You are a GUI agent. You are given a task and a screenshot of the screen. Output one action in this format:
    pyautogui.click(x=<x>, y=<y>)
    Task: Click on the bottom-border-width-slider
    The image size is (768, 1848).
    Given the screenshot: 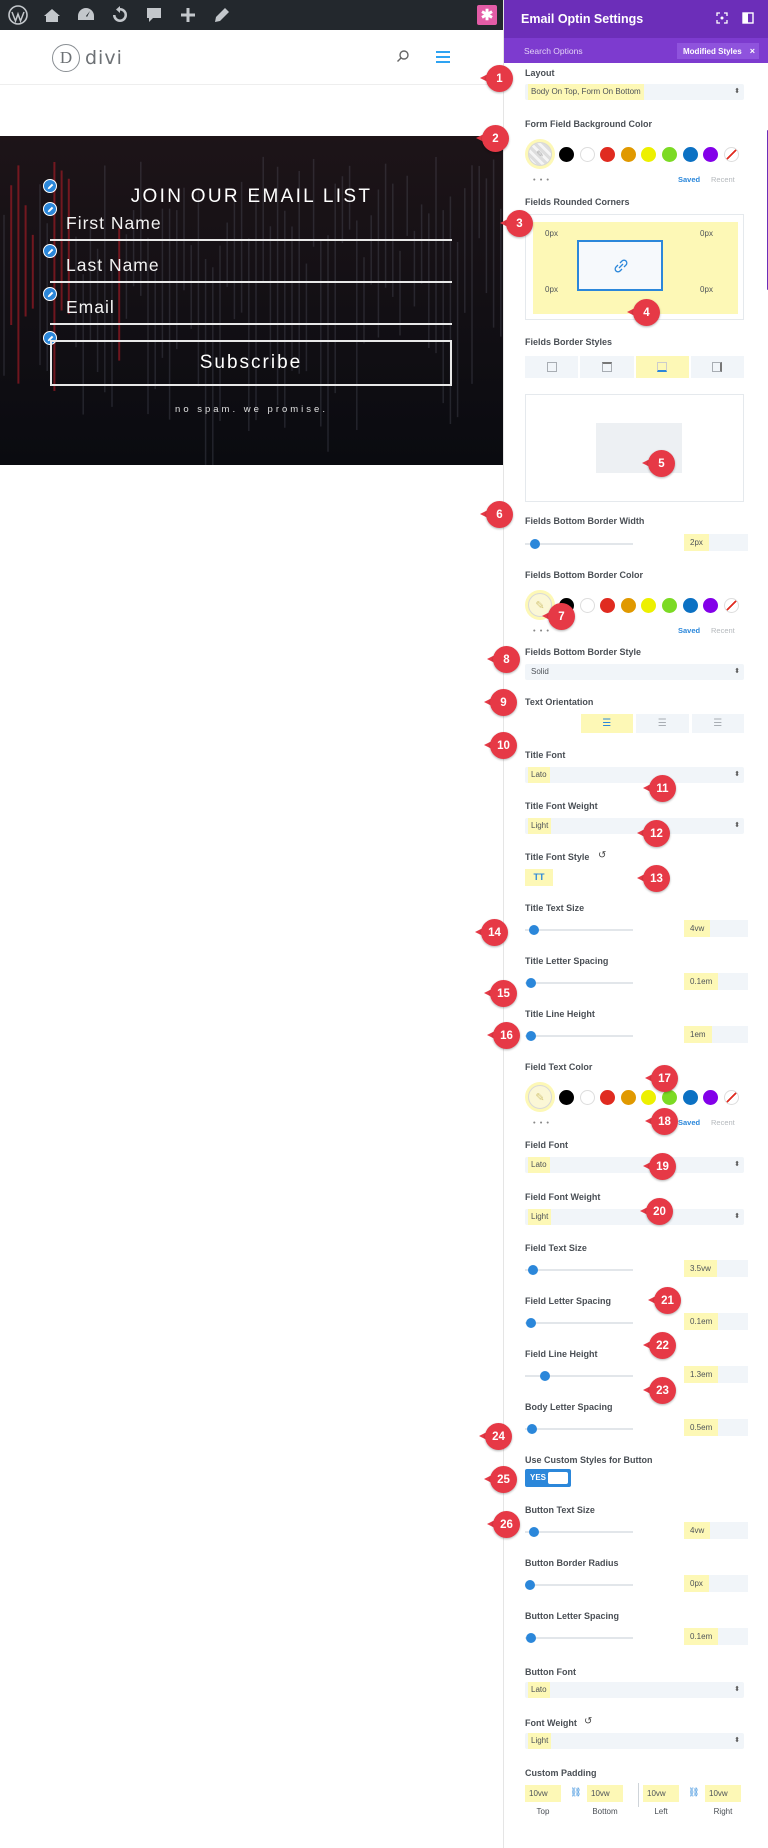 What is the action you would take?
    pyautogui.click(x=579, y=544)
    